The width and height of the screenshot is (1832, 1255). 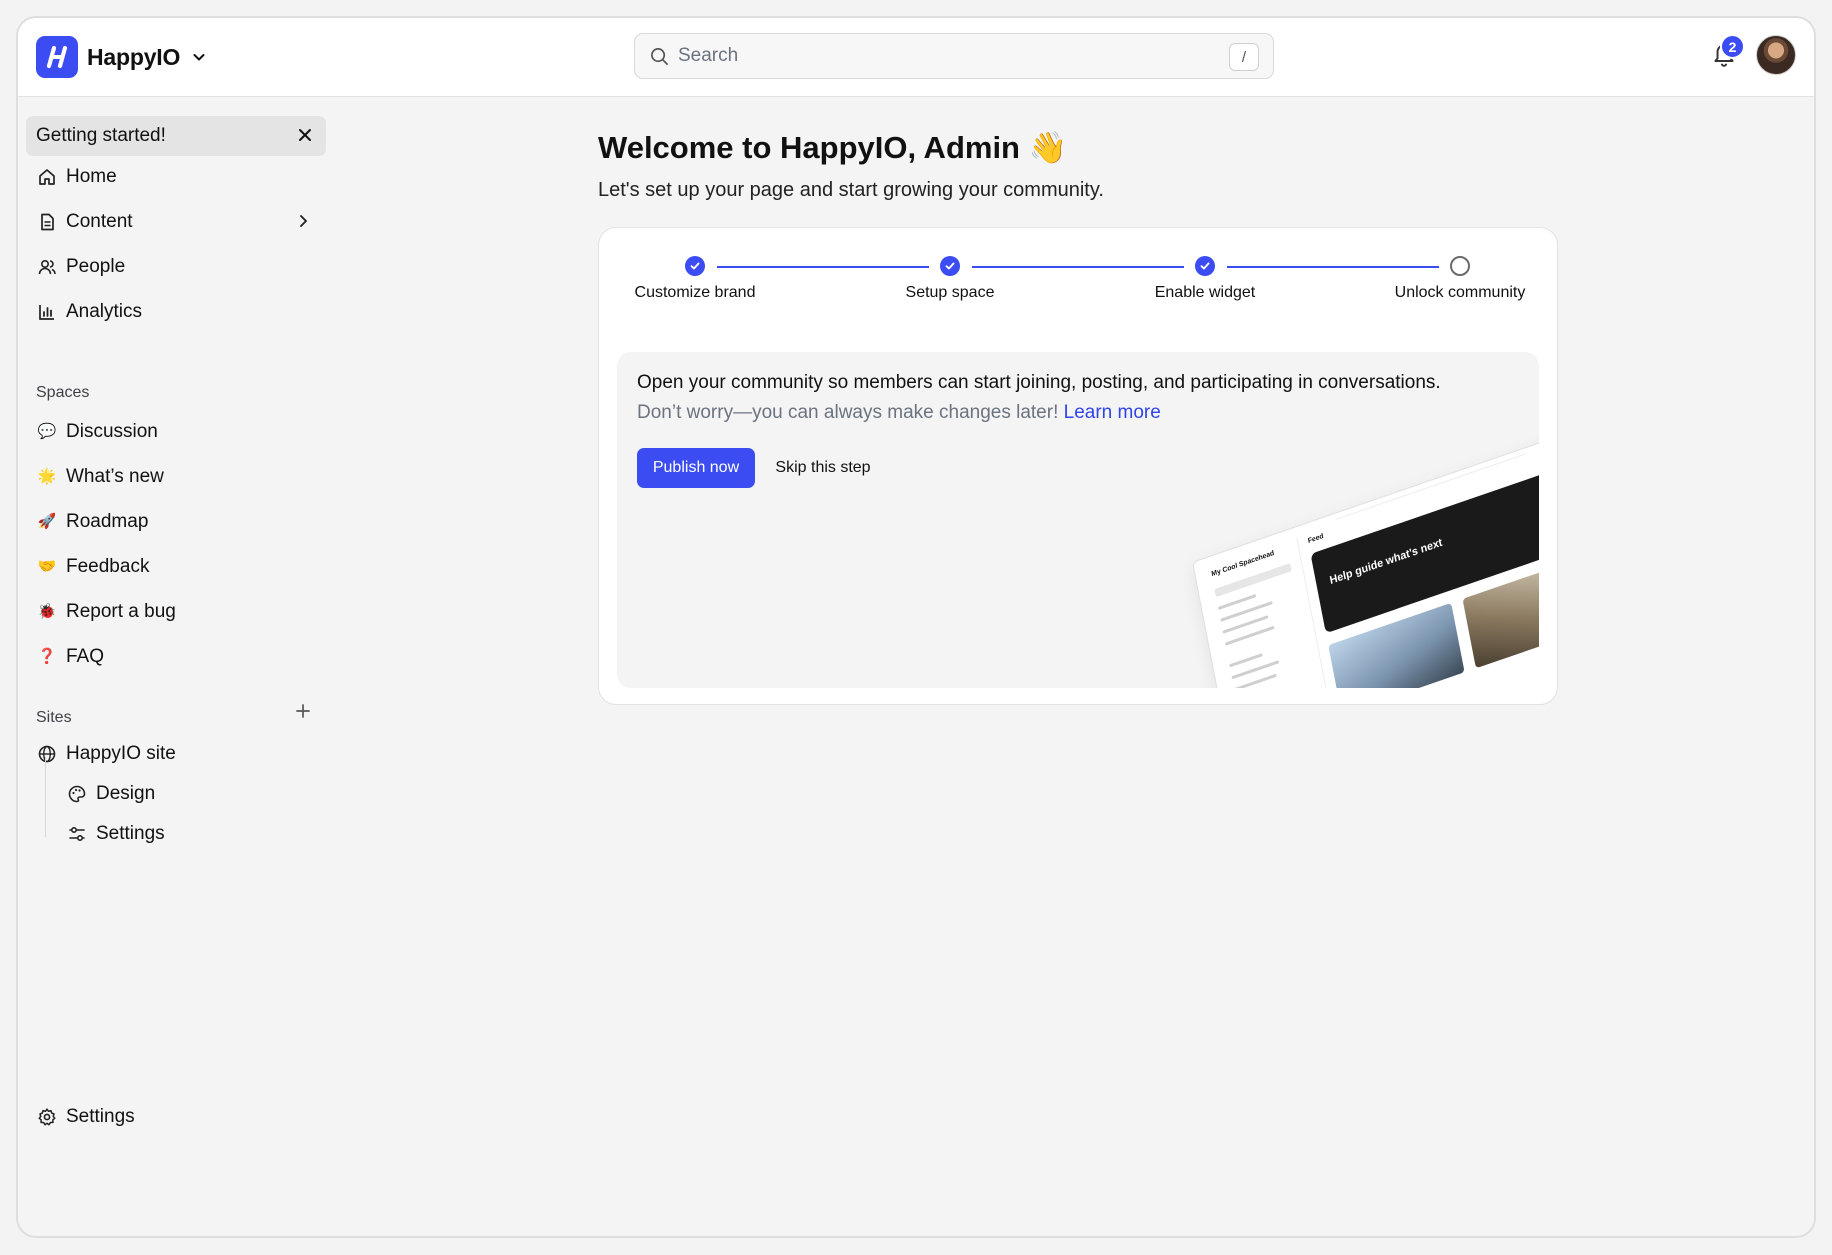 I want to click on sidebar-item-faq: ❓ FAQ, so click(x=176, y=657).